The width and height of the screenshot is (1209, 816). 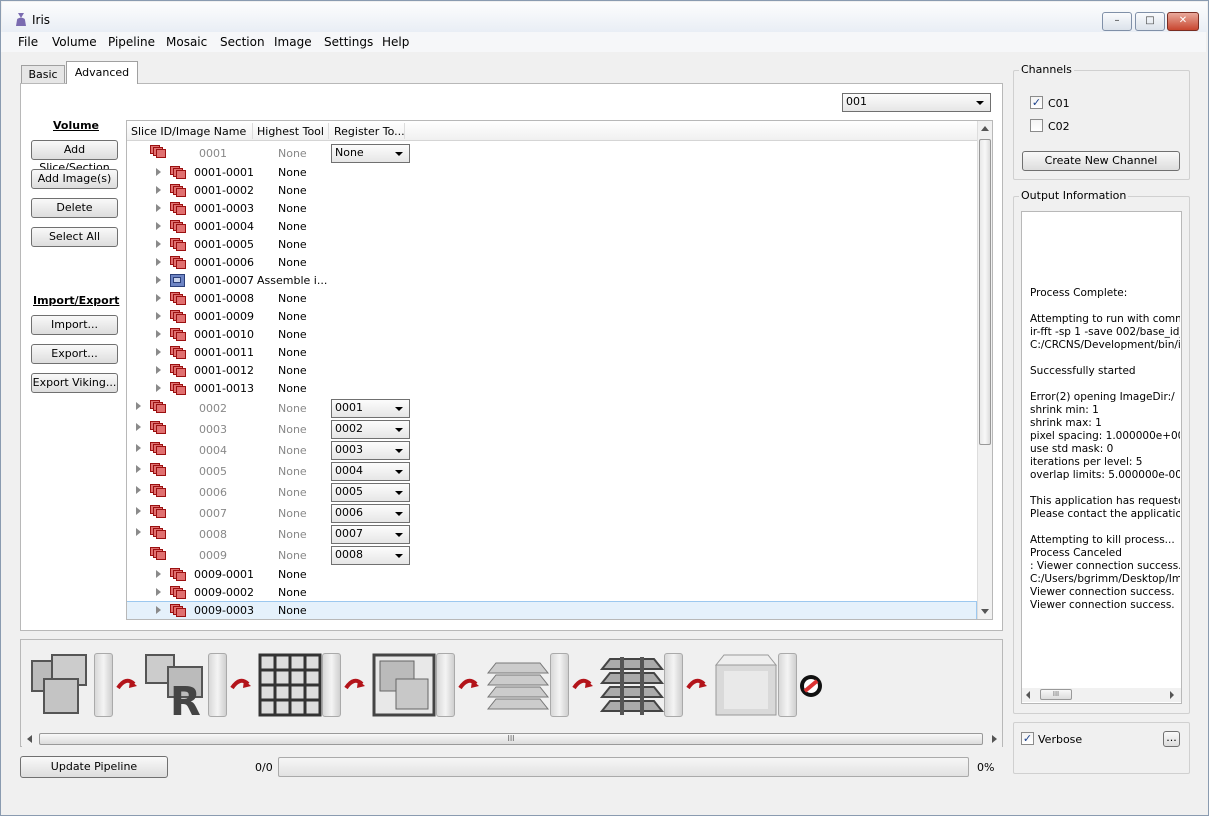 What do you see at coordinates (43, 74) in the screenshot?
I see `tab-basic: Basic` at bounding box center [43, 74].